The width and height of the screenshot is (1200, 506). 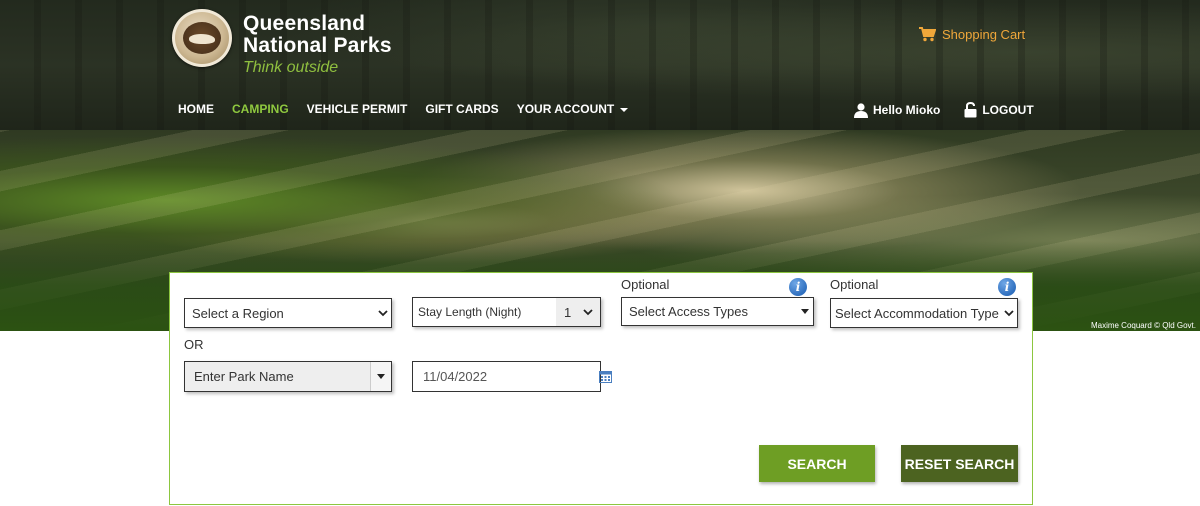 I want to click on nav-item-your-account: YOUR ACCOUNT, so click(x=573, y=109).